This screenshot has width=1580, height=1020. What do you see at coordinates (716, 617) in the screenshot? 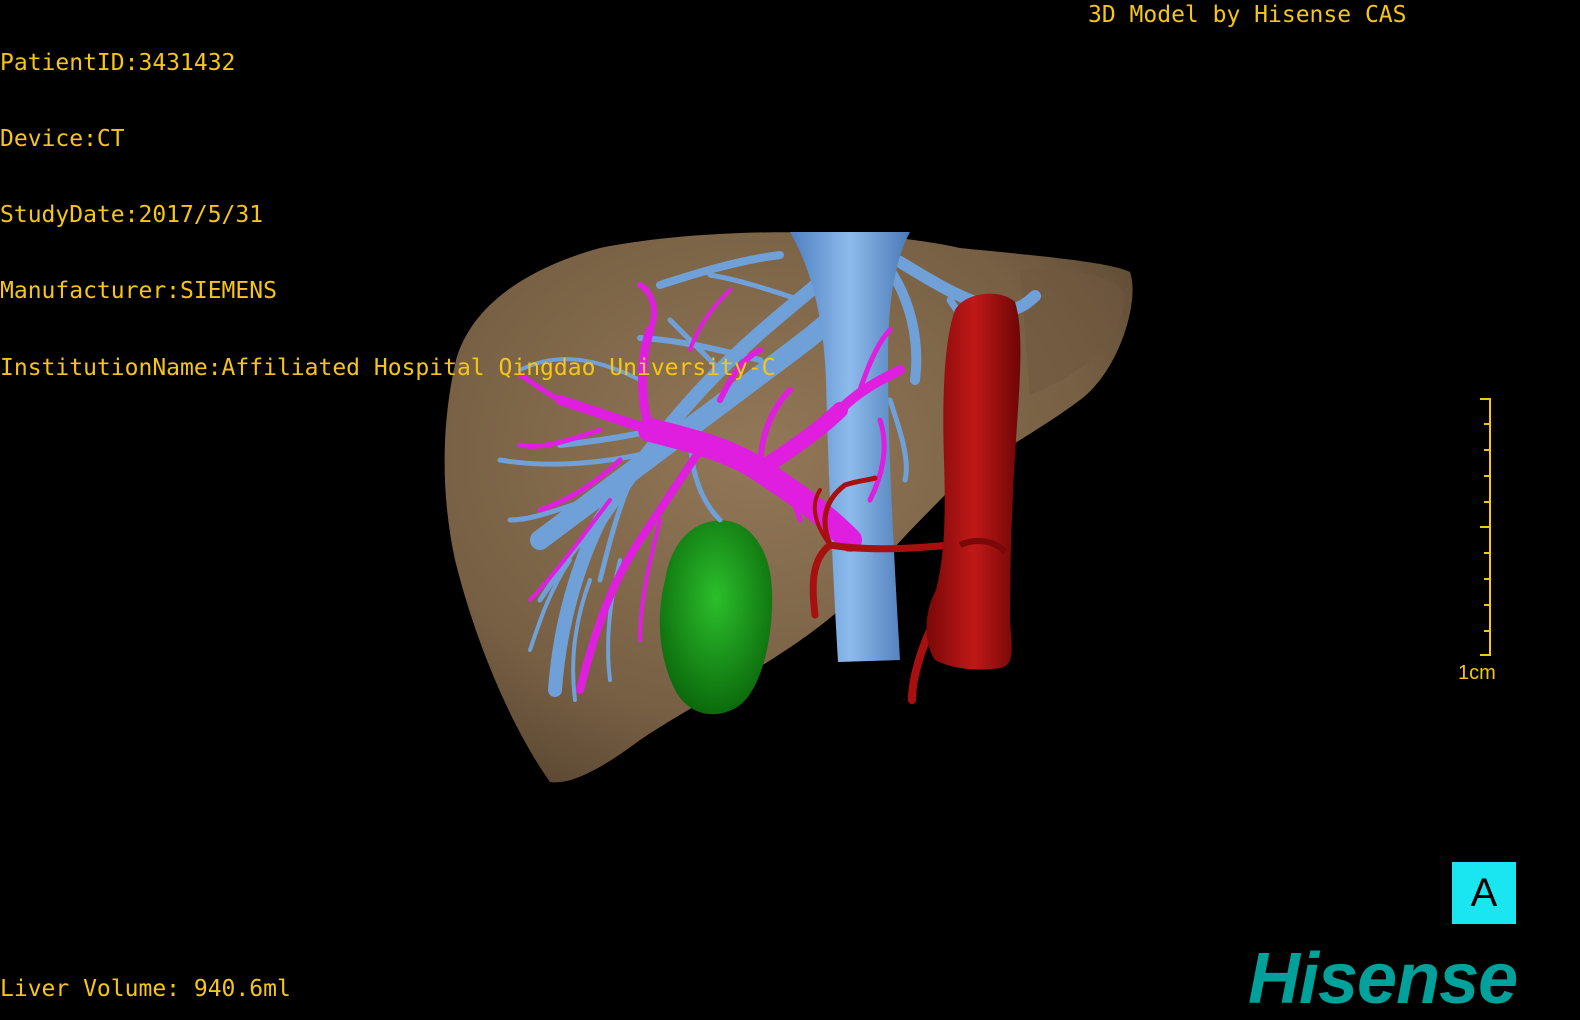
I see `gallbladder` at bounding box center [716, 617].